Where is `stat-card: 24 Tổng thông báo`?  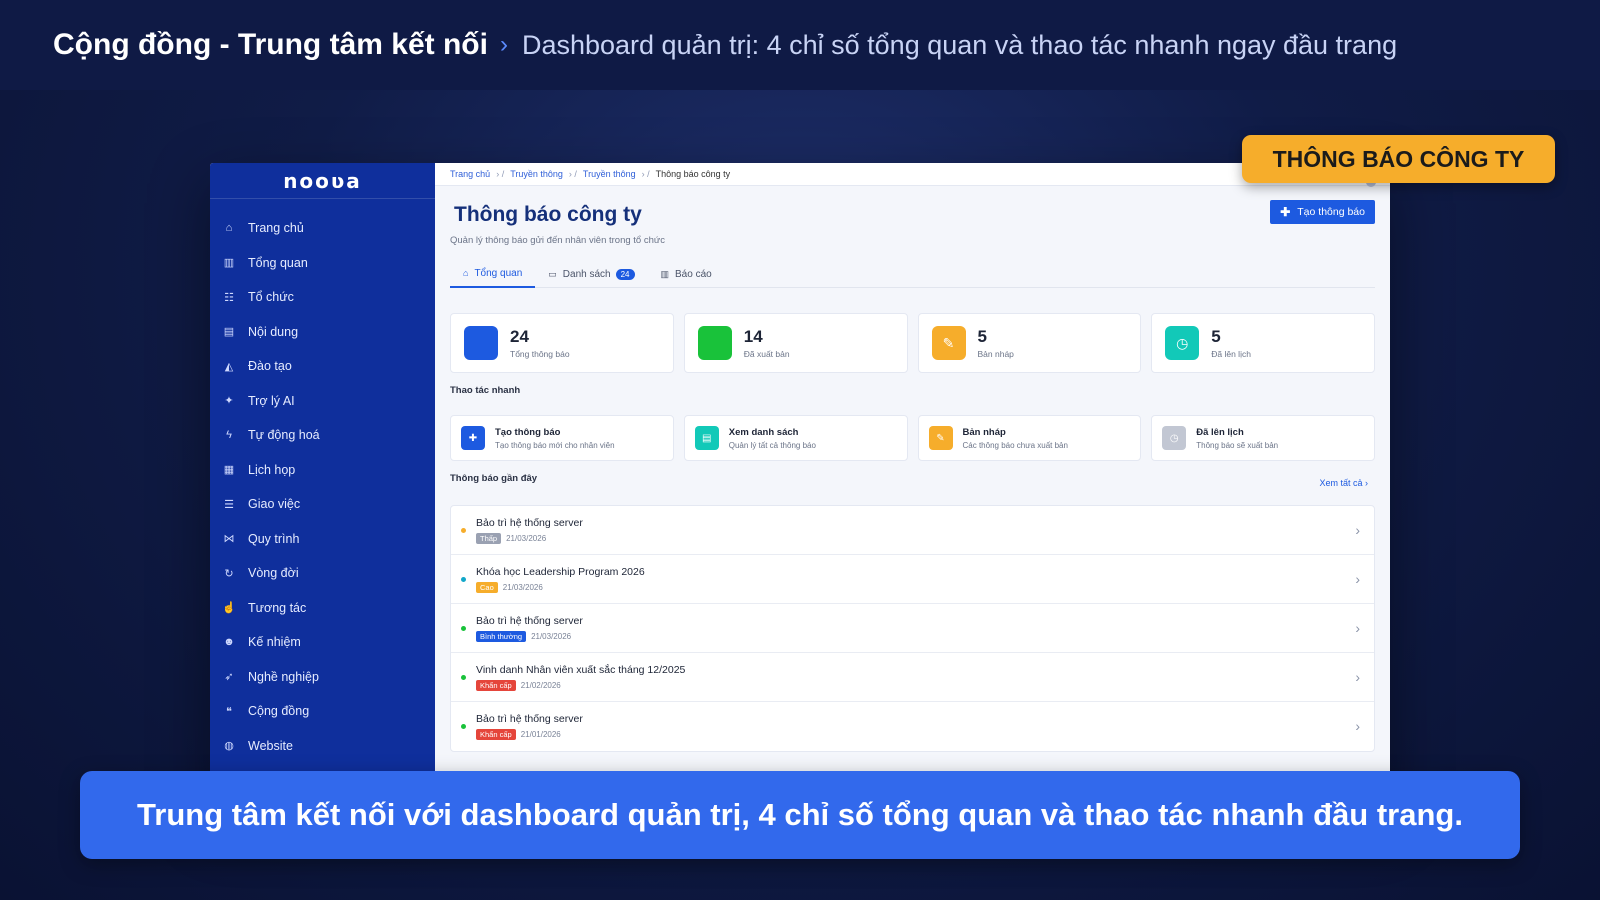
stat-card: 24 Tổng thông báo is located at coordinates (562, 343).